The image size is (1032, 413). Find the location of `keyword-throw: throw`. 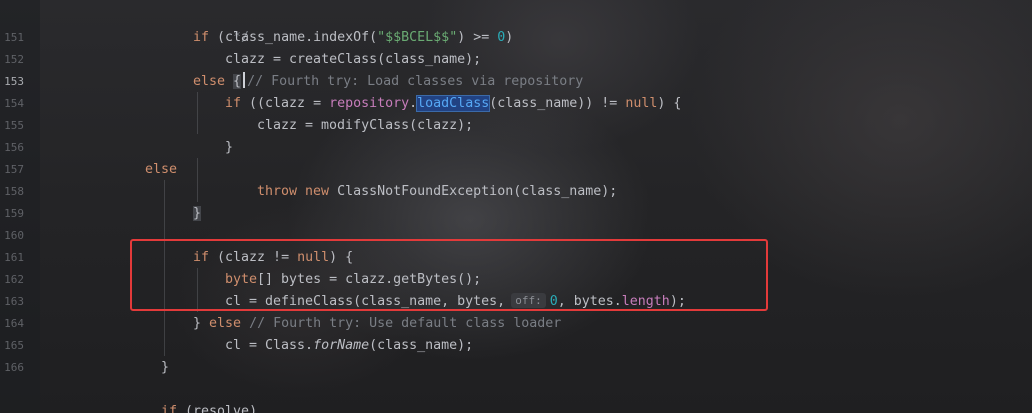

keyword-throw: throw is located at coordinates (277, 191).